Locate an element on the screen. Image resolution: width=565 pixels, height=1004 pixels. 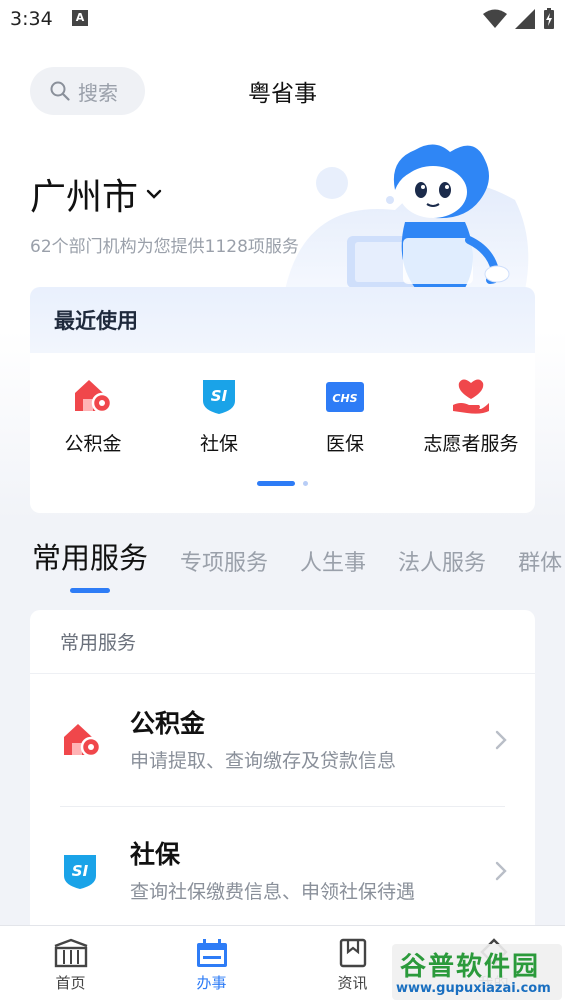
service-item-gongjijin: 公积金 申请提取、查询缴存及贷款信息 is located at coordinates (282, 741).